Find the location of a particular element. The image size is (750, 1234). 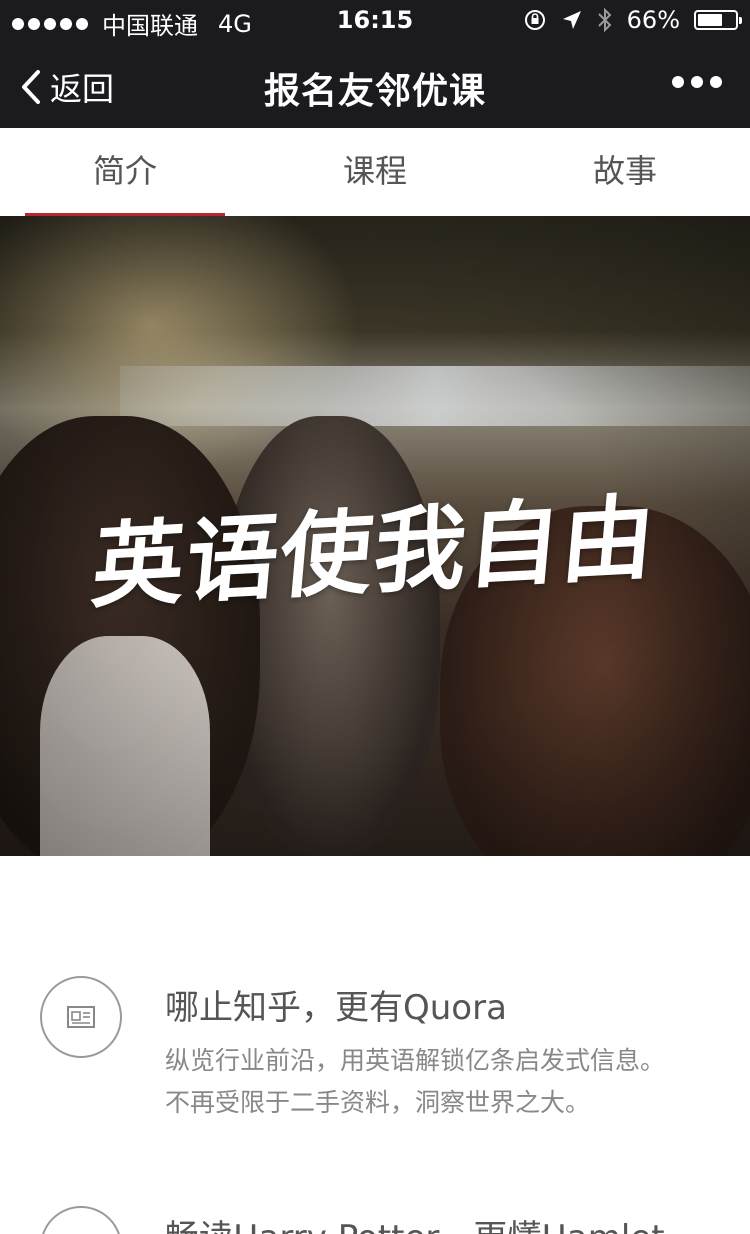

tab-courses: 课程 is located at coordinates (375, 172).